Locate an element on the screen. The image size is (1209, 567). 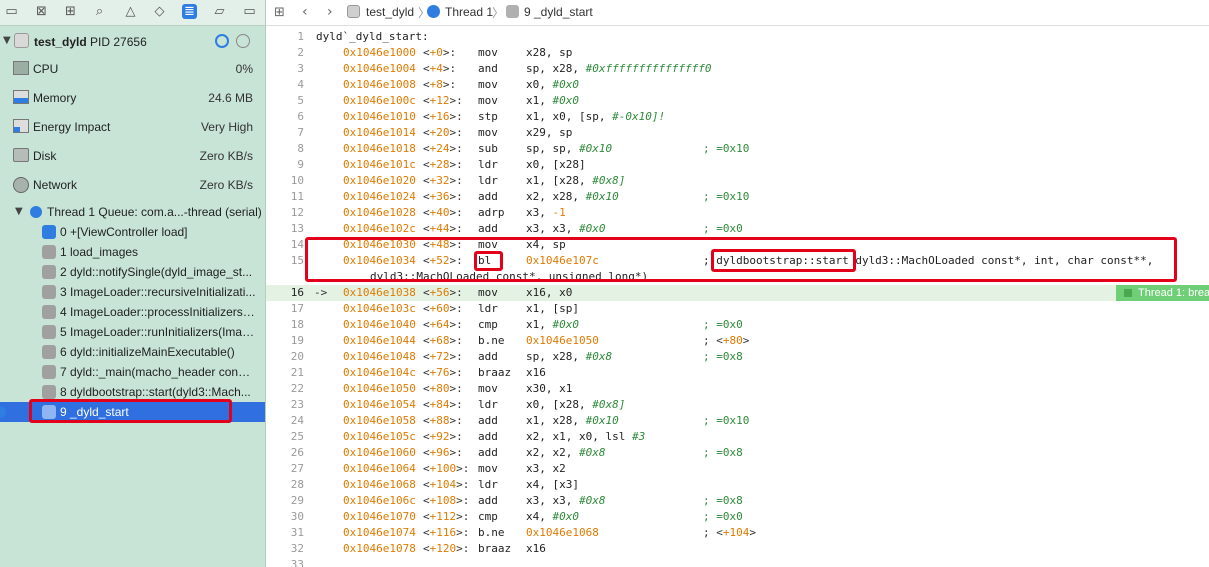
operand-part: #0xfffffffffffffff0 is located at coordinates (648, 68).